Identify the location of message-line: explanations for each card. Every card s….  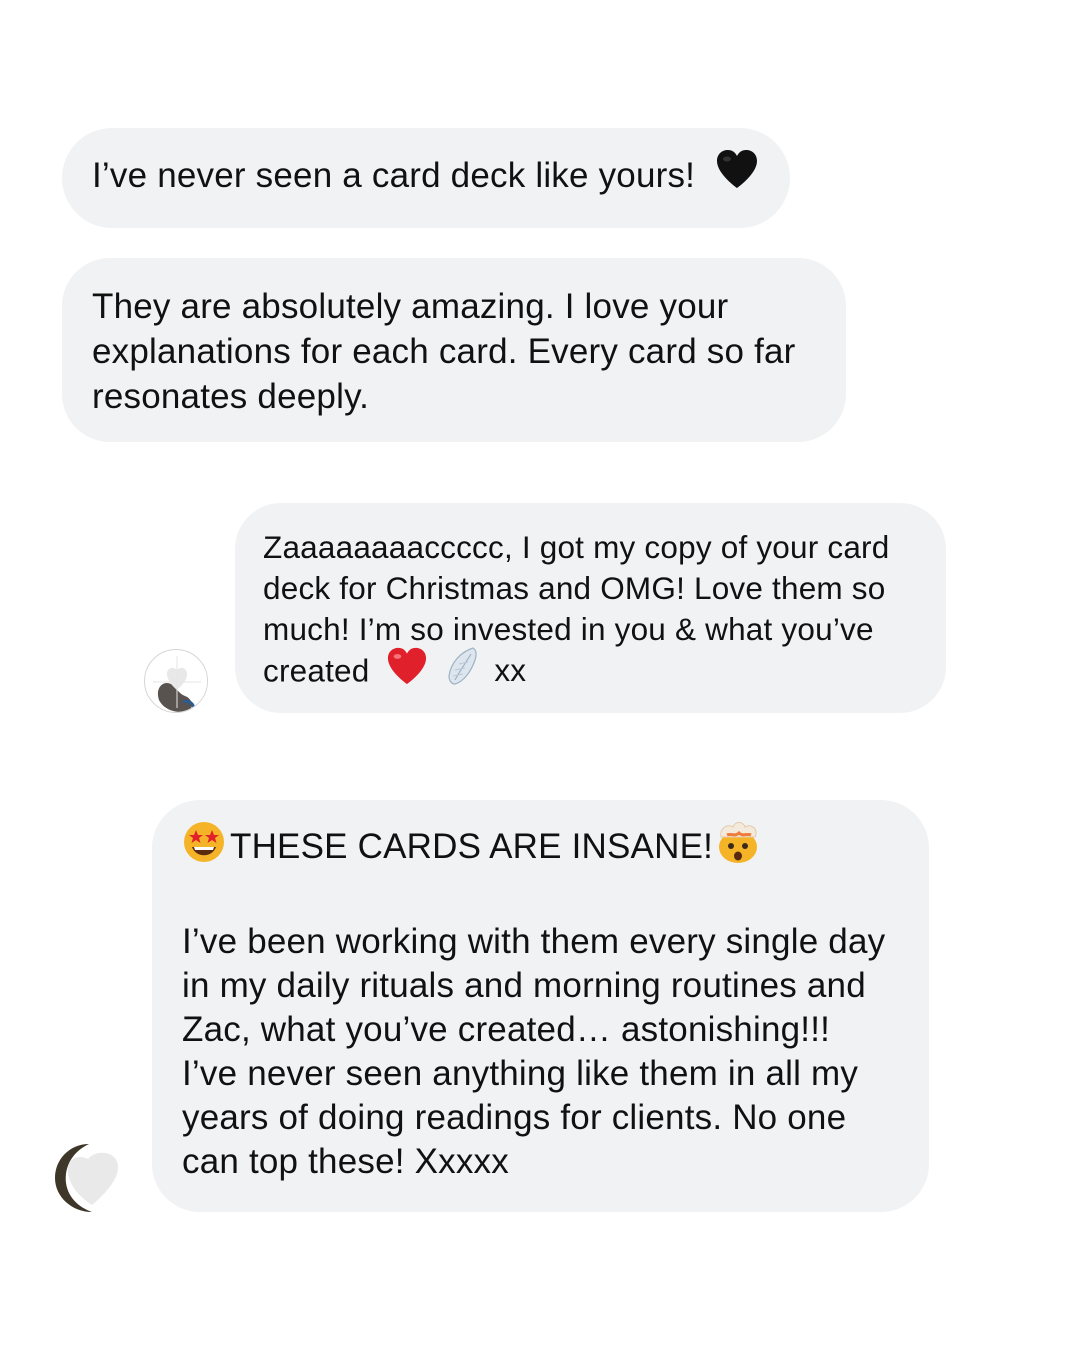
(444, 351).